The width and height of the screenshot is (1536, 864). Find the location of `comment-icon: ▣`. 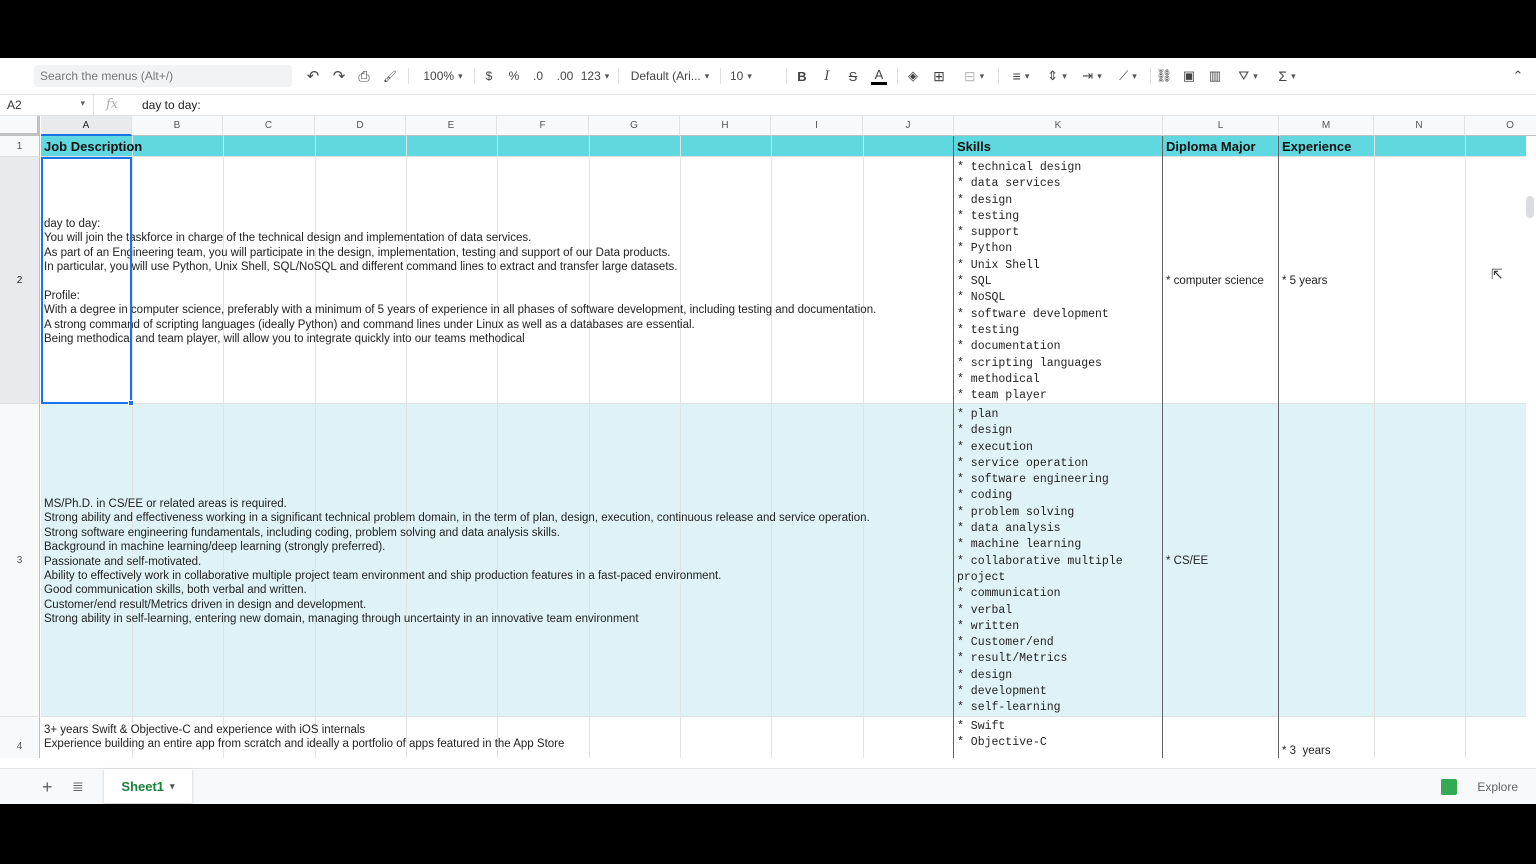

comment-icon: ▣ is located at coordinates (1189, 76).